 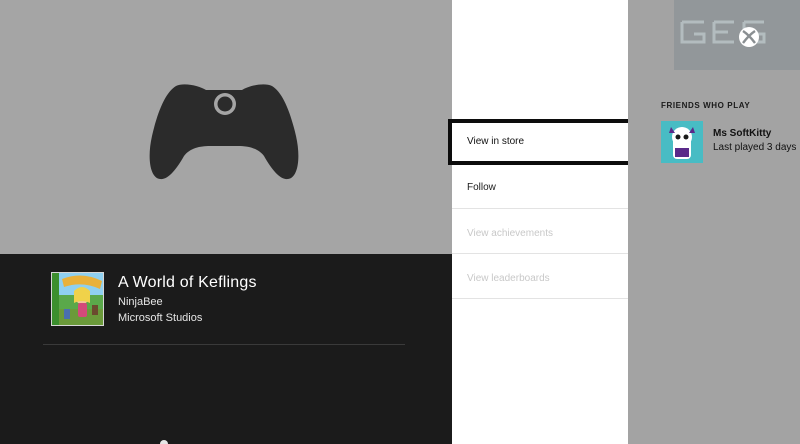 What do you see at coordinates (164, 442) in the screenshot?
I see `scroll-indicator` at bounding box center [164, 442].